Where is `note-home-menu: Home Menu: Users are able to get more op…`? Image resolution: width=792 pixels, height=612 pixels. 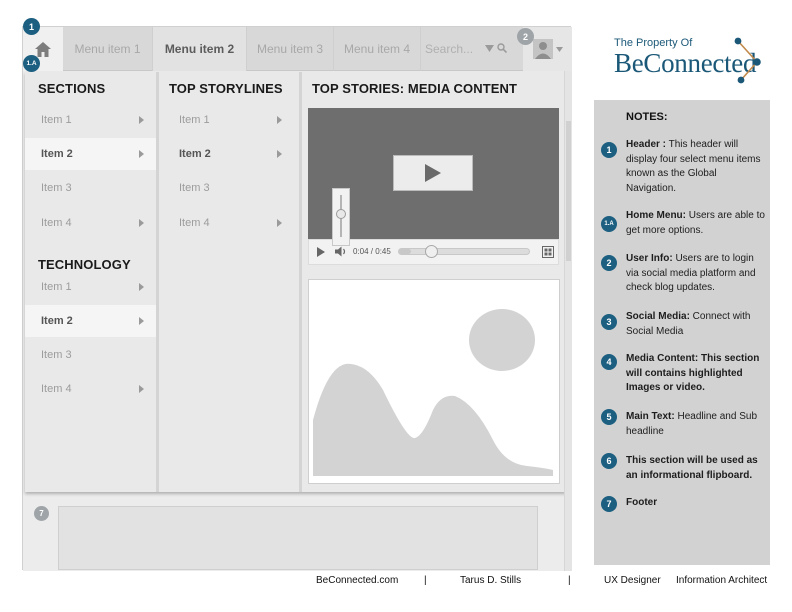 note-home-menu: Home Menu: Users are able to get more op… is located at coordinates (695, 223).